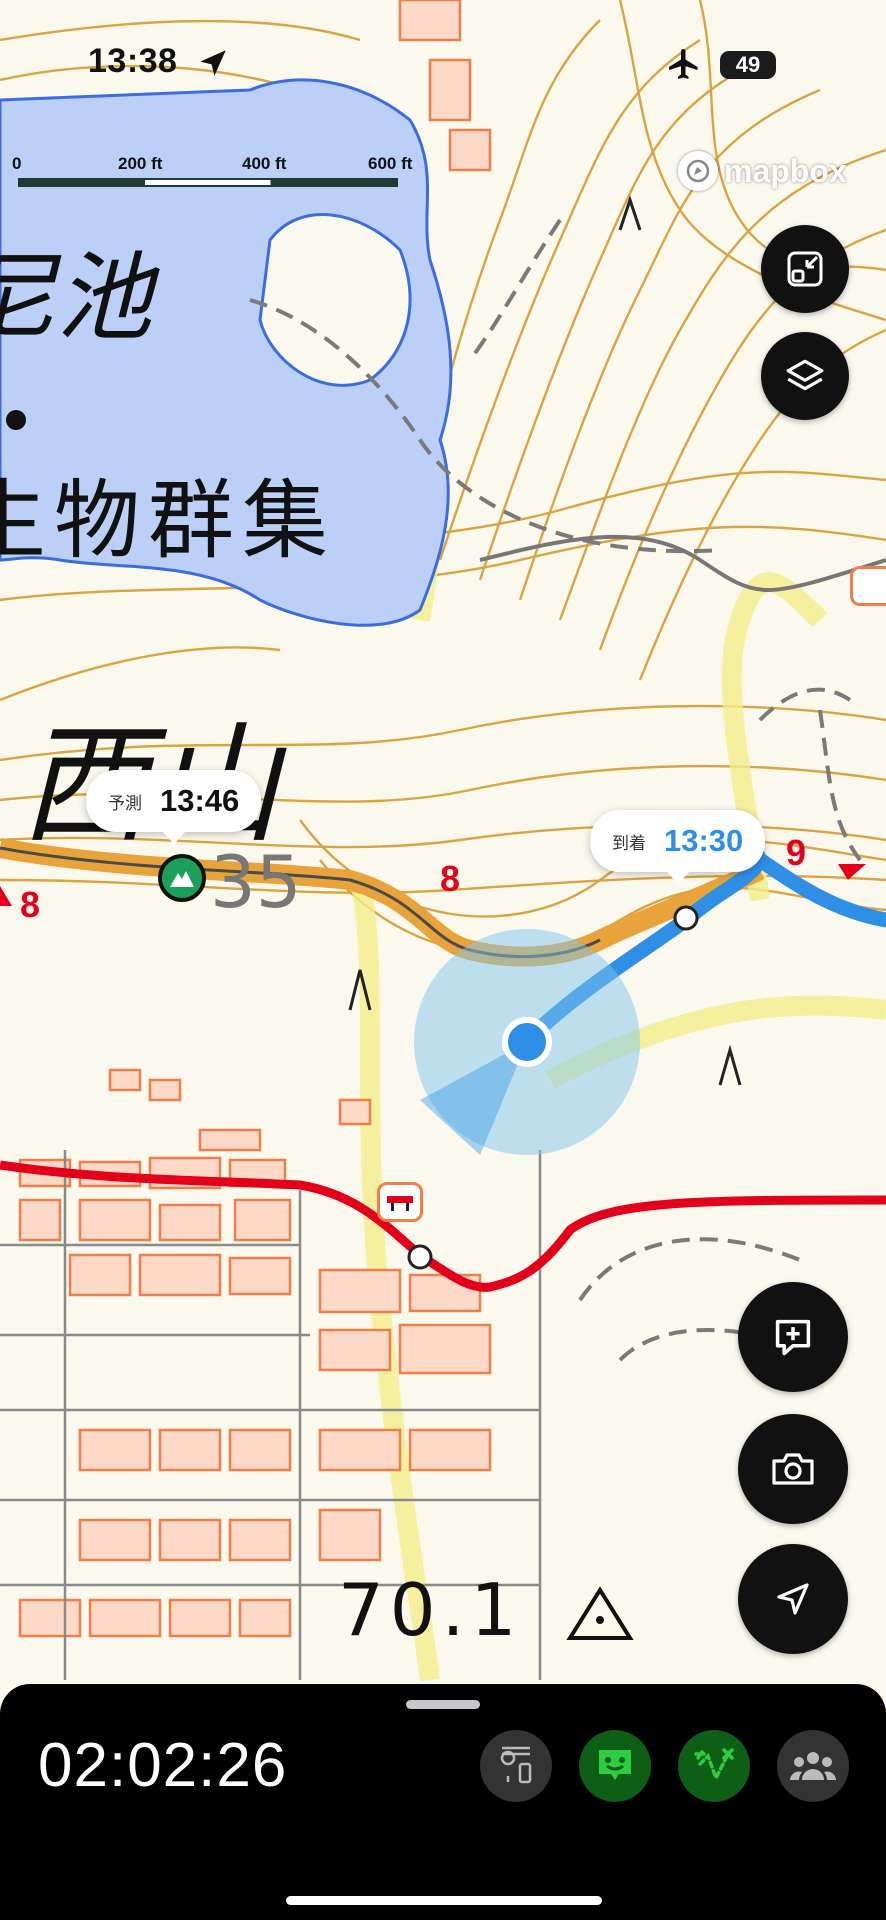 The image size is (886, 1920). I want to click on group-button, so click(813, 1766).